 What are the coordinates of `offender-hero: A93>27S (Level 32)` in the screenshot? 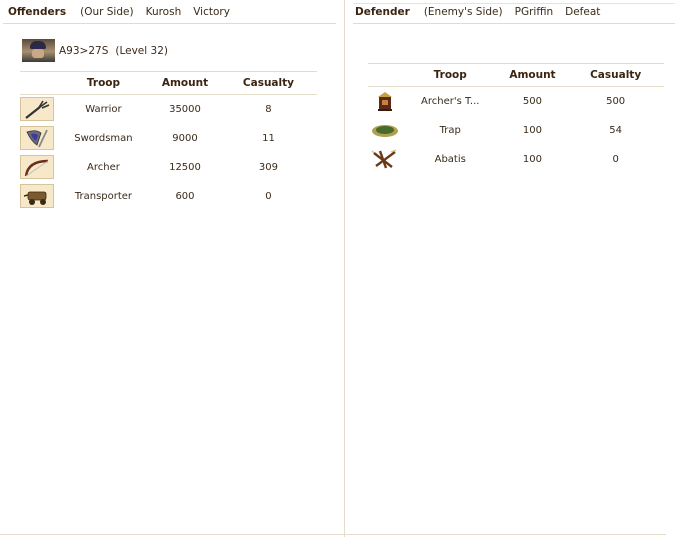 It's located at (95, 50).